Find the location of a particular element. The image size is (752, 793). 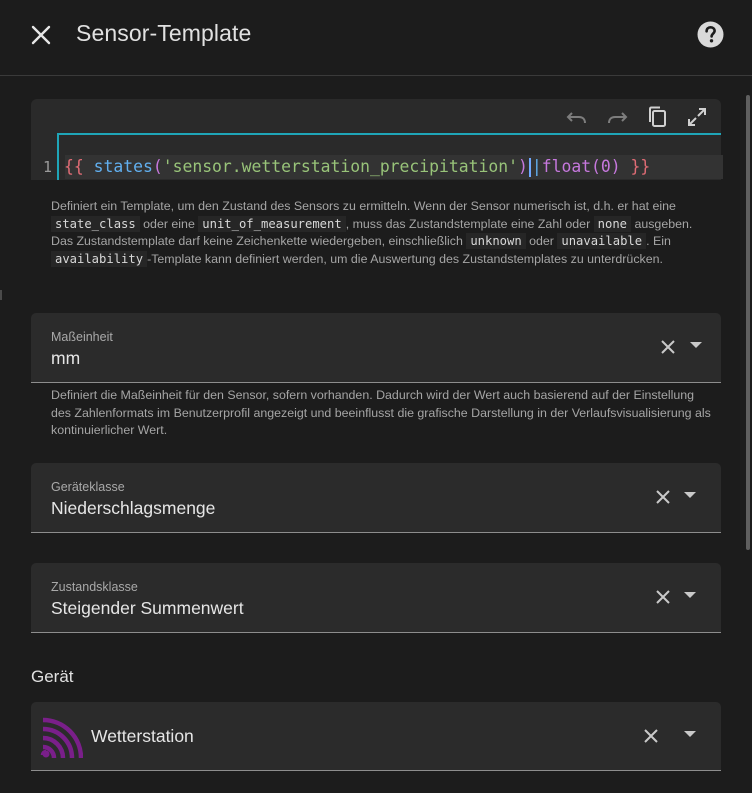

fullscreen-icon is located at coordinates (697, 117).